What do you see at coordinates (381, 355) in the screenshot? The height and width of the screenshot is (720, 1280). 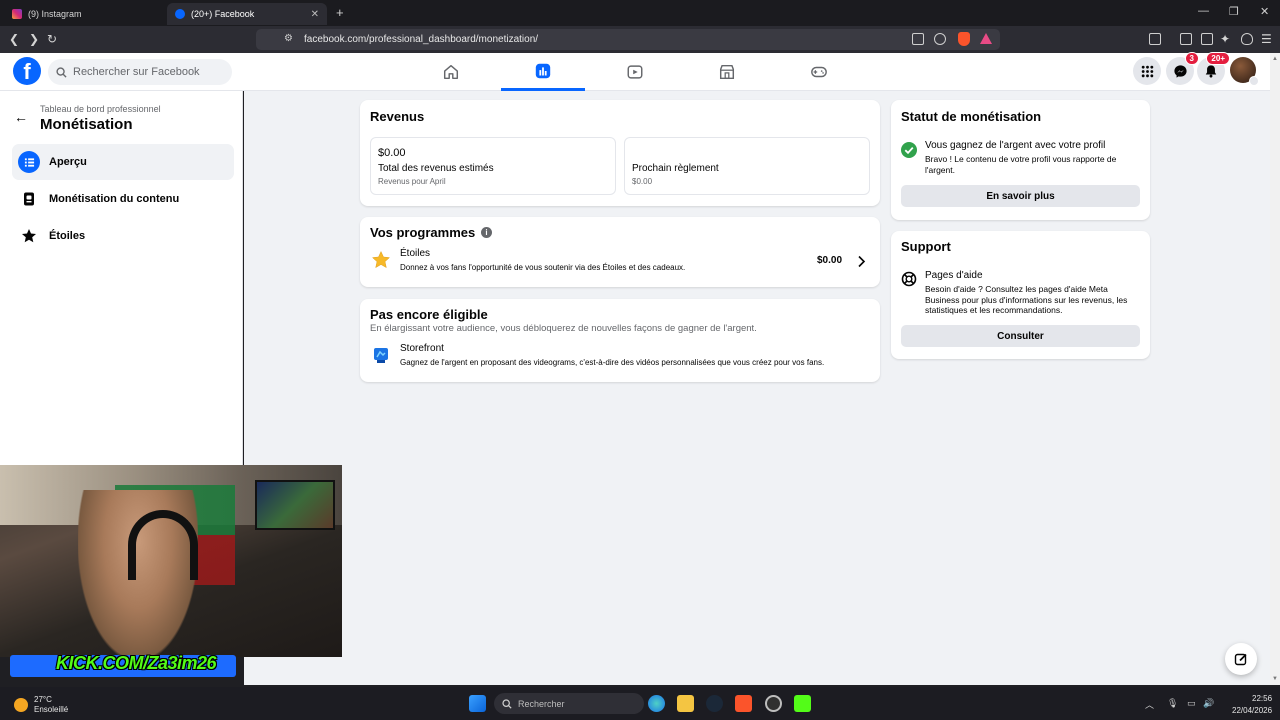 I see `storefront-icon` at bounding box center [381, 355].